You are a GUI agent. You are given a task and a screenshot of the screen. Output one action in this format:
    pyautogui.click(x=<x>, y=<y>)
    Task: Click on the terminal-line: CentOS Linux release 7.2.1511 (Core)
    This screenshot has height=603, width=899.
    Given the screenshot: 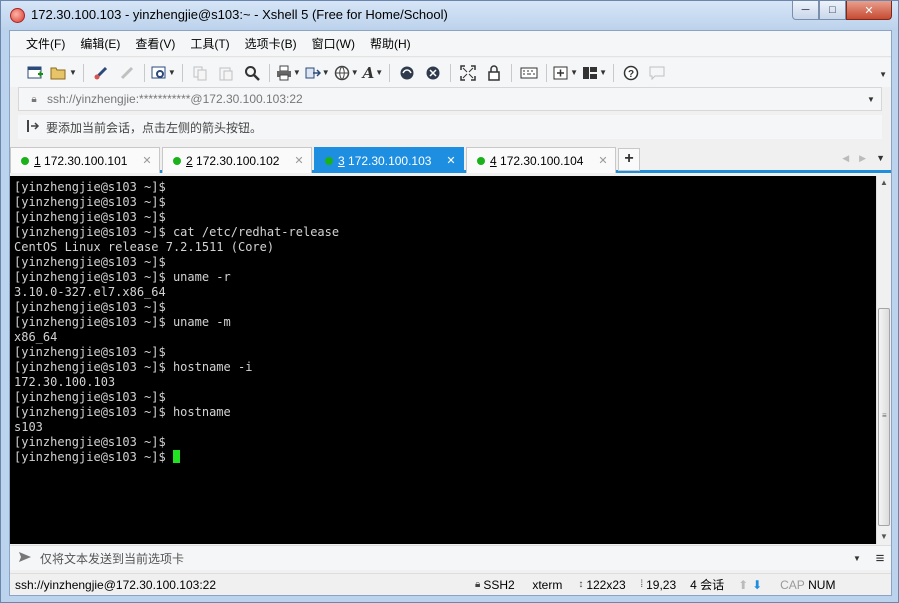 What is the action you would take?
    pyautogui.click(x=144, y=247)
    